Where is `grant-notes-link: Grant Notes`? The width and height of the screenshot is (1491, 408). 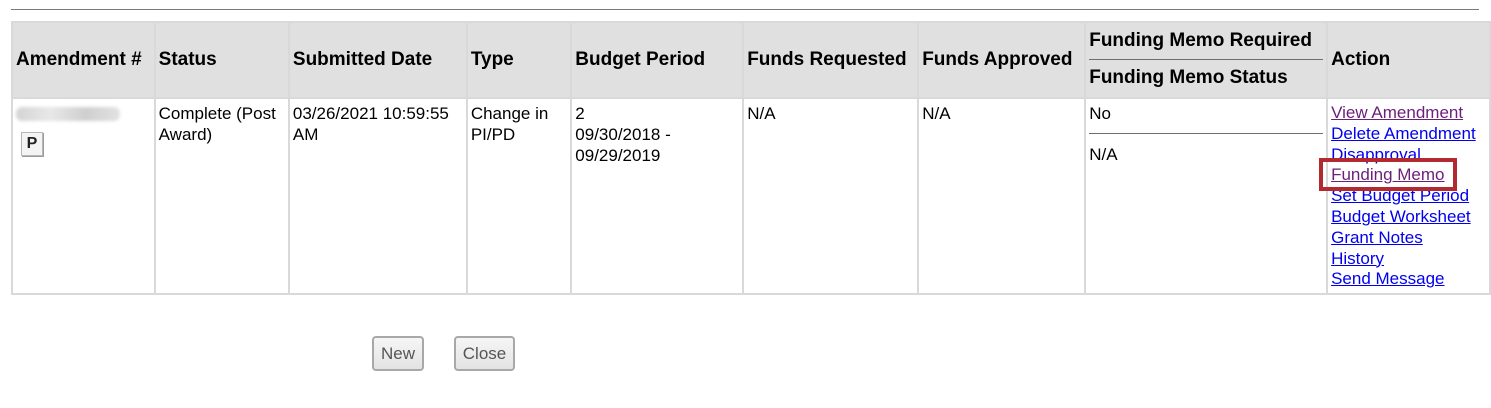
grant-notes-link: Grant Notes is located at coordinates (1408, 238).